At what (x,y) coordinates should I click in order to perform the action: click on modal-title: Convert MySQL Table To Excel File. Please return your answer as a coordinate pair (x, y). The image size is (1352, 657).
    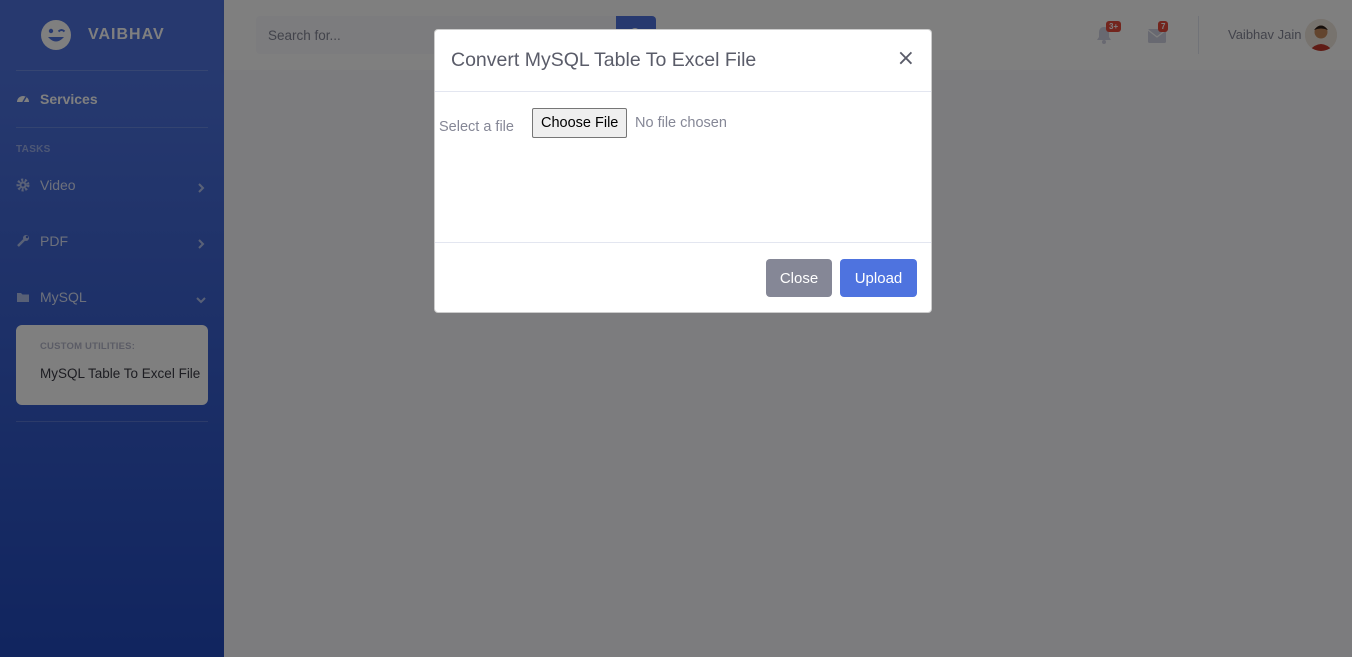
    Looking at the image, I should click on (604, 60).